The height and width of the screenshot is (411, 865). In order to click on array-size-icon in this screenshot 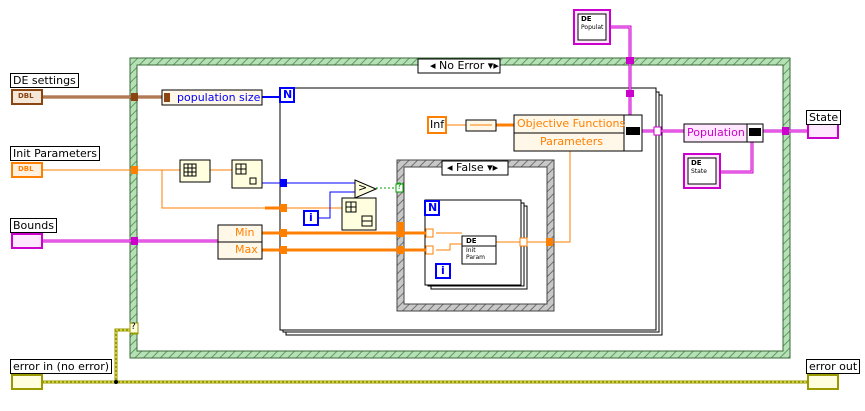, I will do `click(195, 171)`.